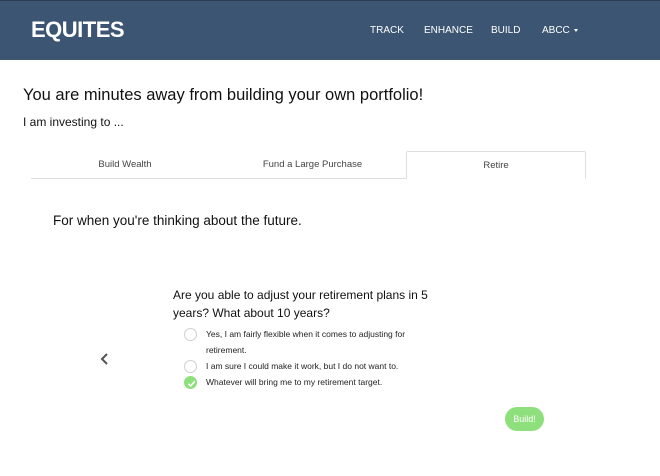 This screenshot has width=660, height=476. Describe the element at coordinates (524, 419) in the screenshot. I see `build-button: Build!` at that location.